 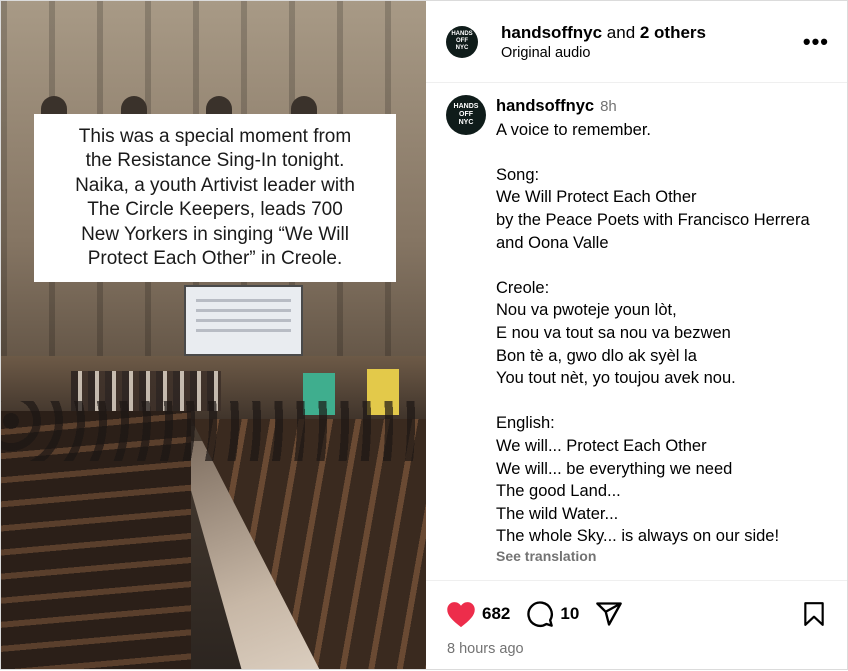 What do you see at coordinates (243, 320) in the screenshot?
I see `projection-screen` at bounding box center [243, 320].